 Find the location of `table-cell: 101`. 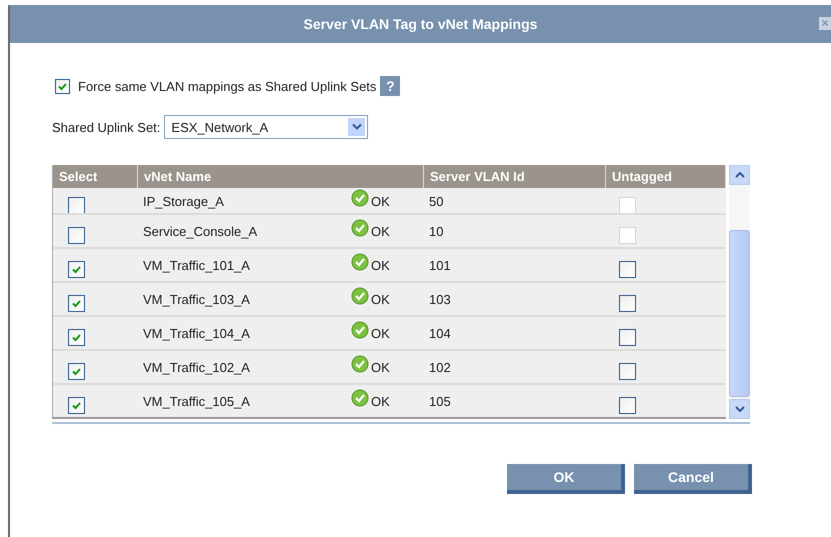

table-cell: 101 is located at coordinates (440, 265).